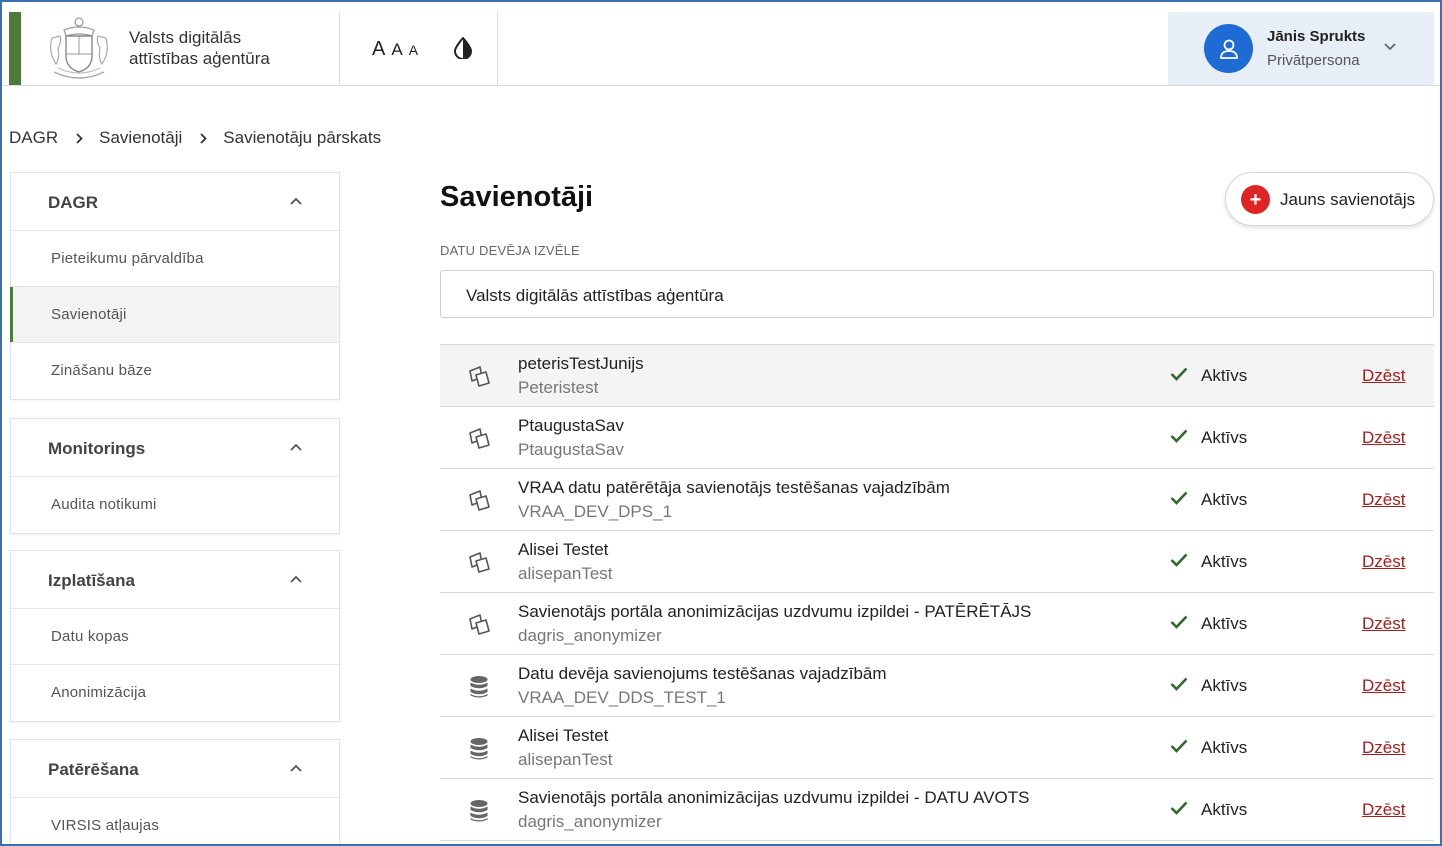 The width and height of the screenshot is (1442, 846). What do you see at coordinates (1316, 36) in the screenshot?
I see `user-name: Jānis Sprukts` at bounding box center [1316, 36].